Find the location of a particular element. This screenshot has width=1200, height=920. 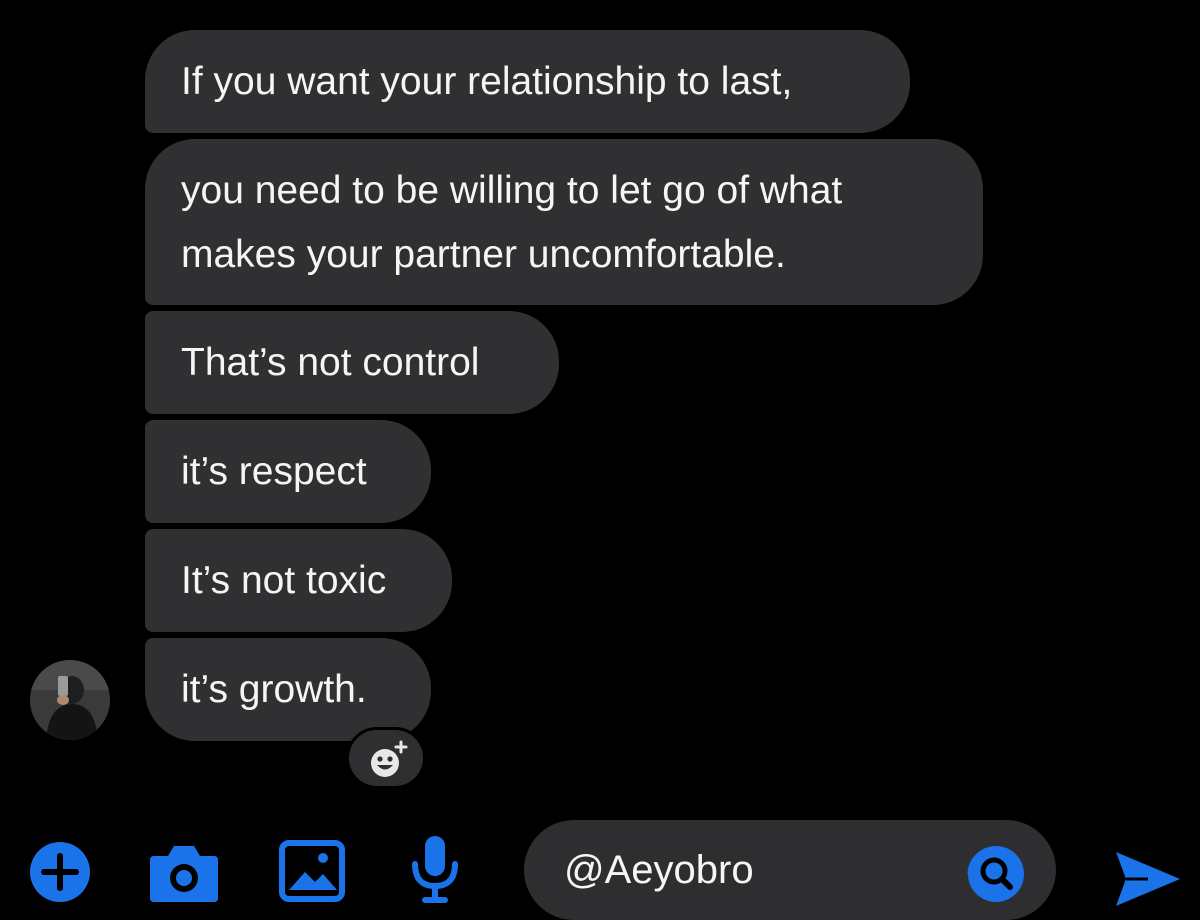

camera-button is located at coordinates (184, 872).